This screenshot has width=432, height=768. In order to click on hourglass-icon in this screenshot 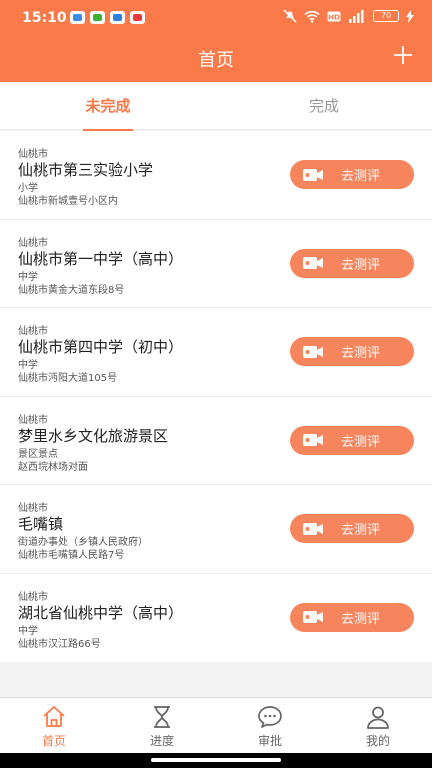, I will do `click(162, 717)`.